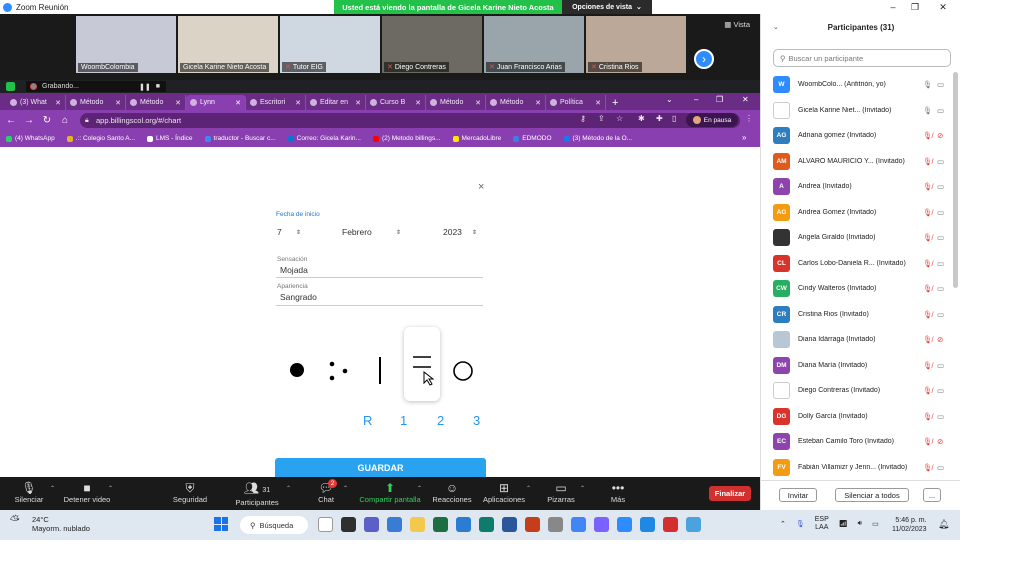  I want to click on chat-caret-icon: ⌃, so click(345, 488).